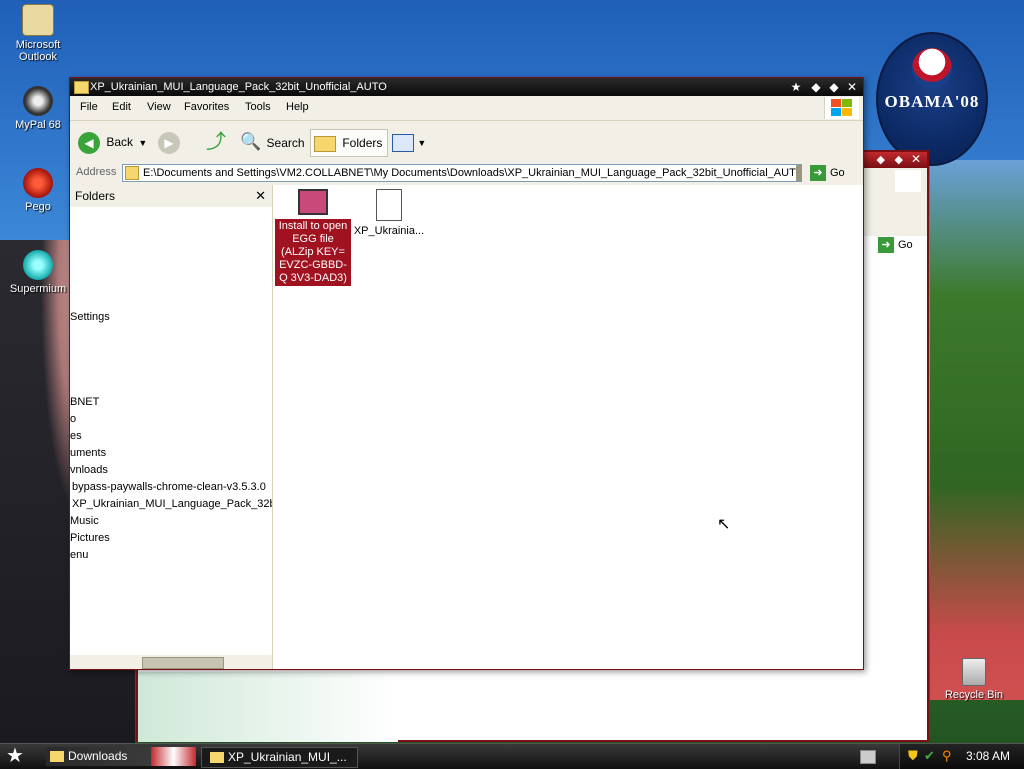 The width and height of the screenshot is (1024, 769). What do you see at coordinates (88, 453) in the screenshot?
I see `tree-item: uments` at bounding box center [88, 453].